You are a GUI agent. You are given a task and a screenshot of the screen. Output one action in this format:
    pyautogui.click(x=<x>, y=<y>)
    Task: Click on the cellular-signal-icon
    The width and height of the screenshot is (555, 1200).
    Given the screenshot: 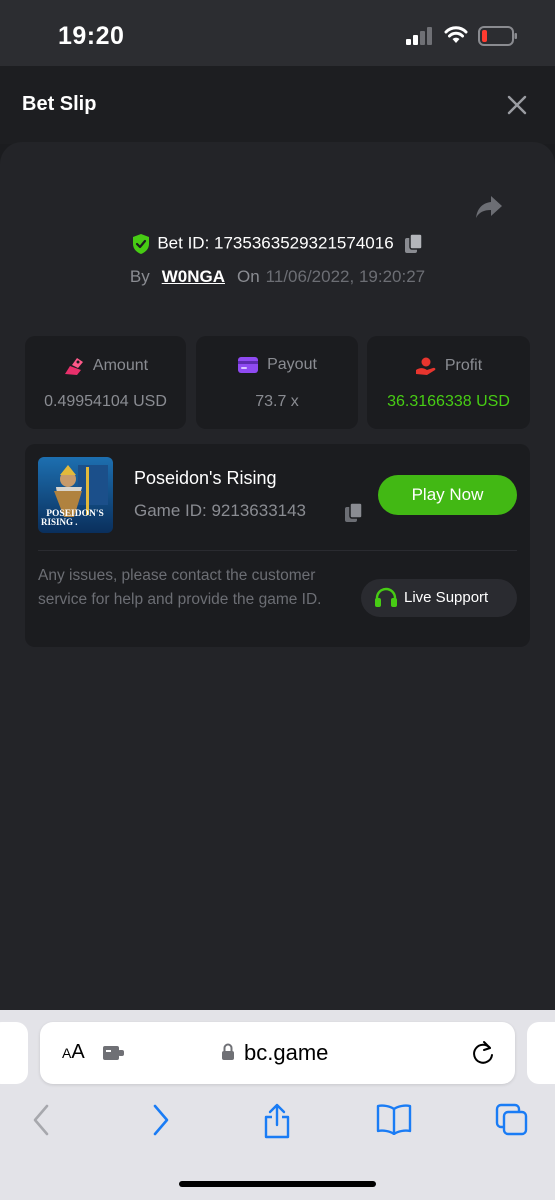 What is the action you would take?
    pyautogui.click(x=419, y=36)
    